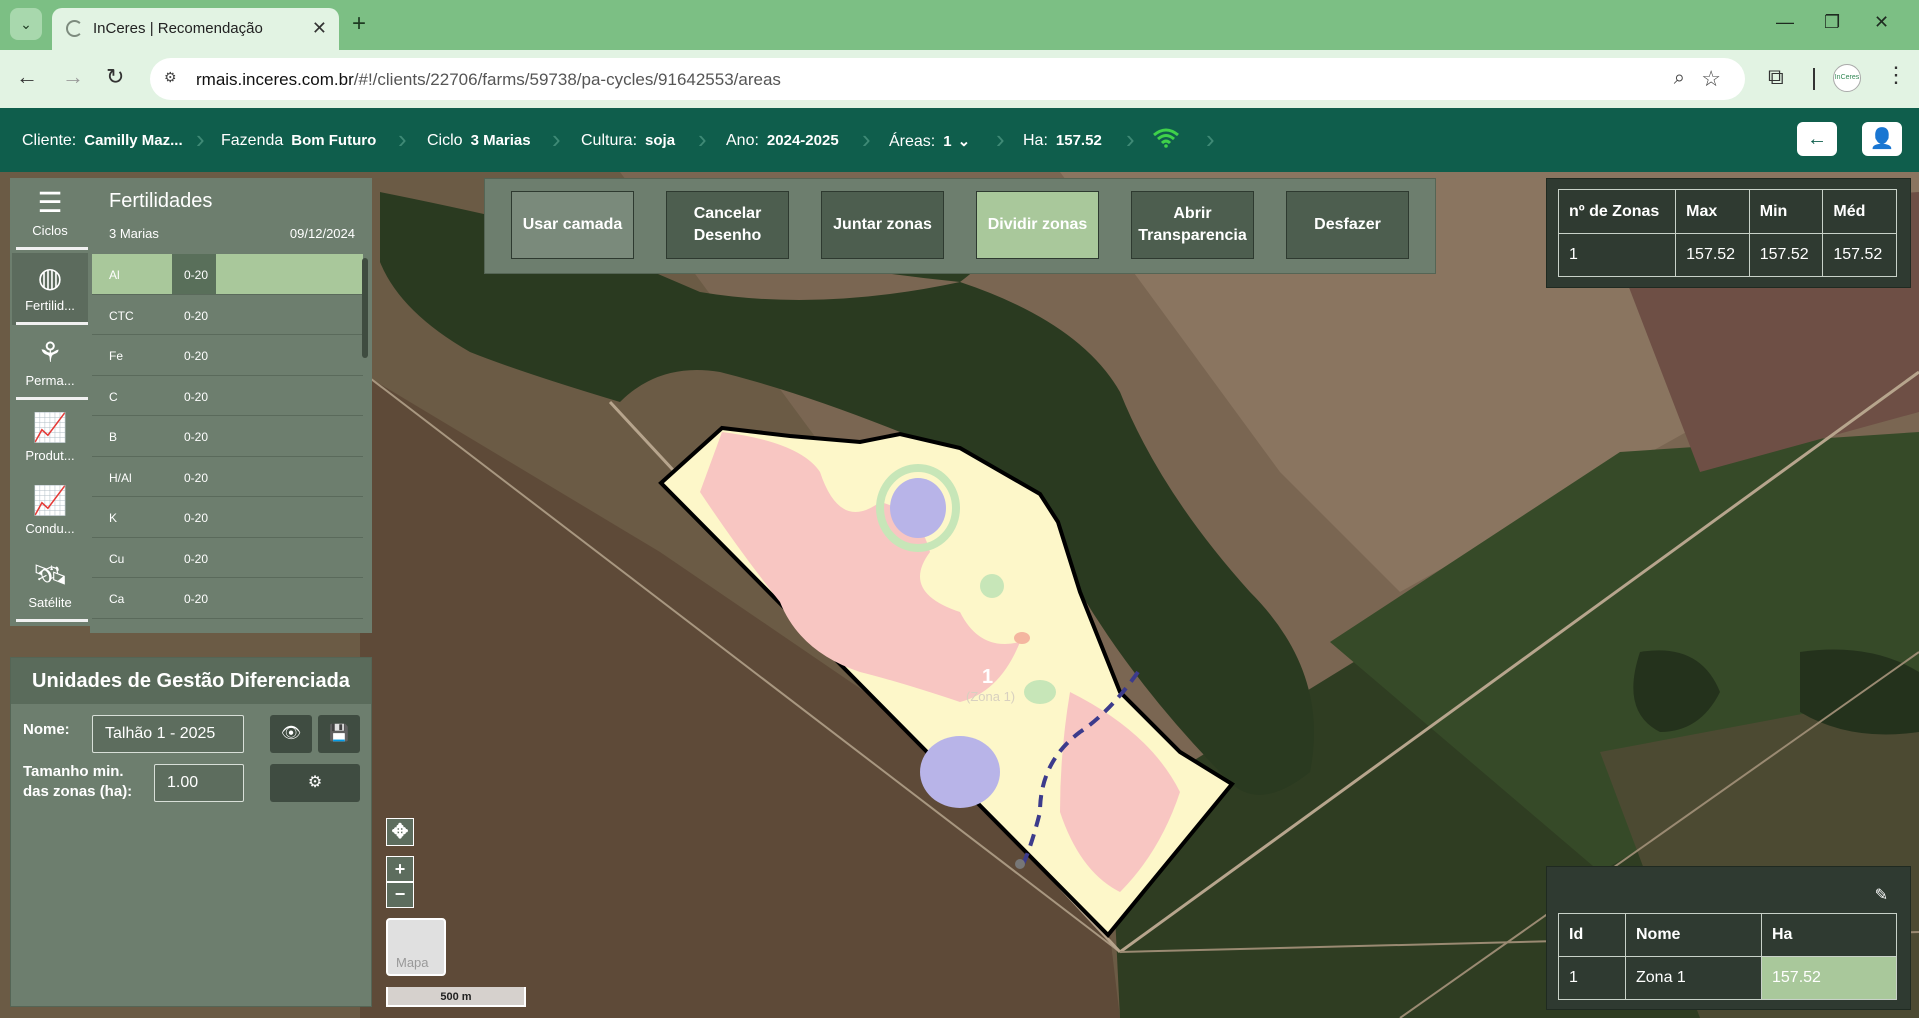  Describe the element at coordinates (46, 729) in the screenshot. I see `nome-label: Nome:` at that location.